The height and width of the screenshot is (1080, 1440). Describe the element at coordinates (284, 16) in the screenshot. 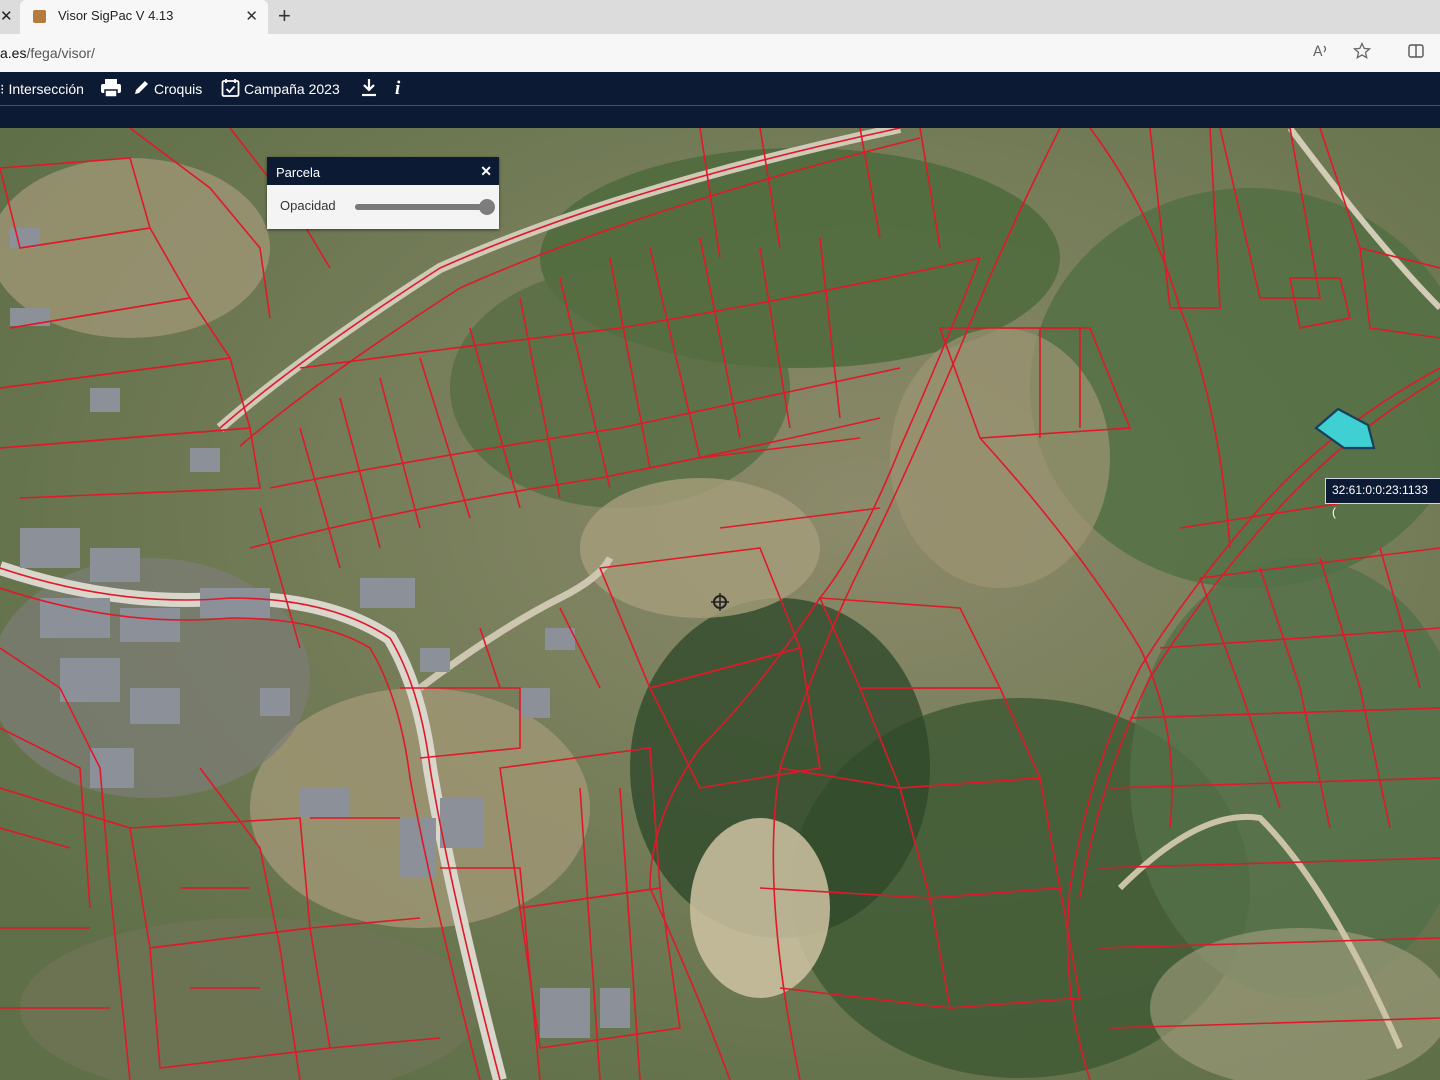

I see `new-tab-button: +` at that location.